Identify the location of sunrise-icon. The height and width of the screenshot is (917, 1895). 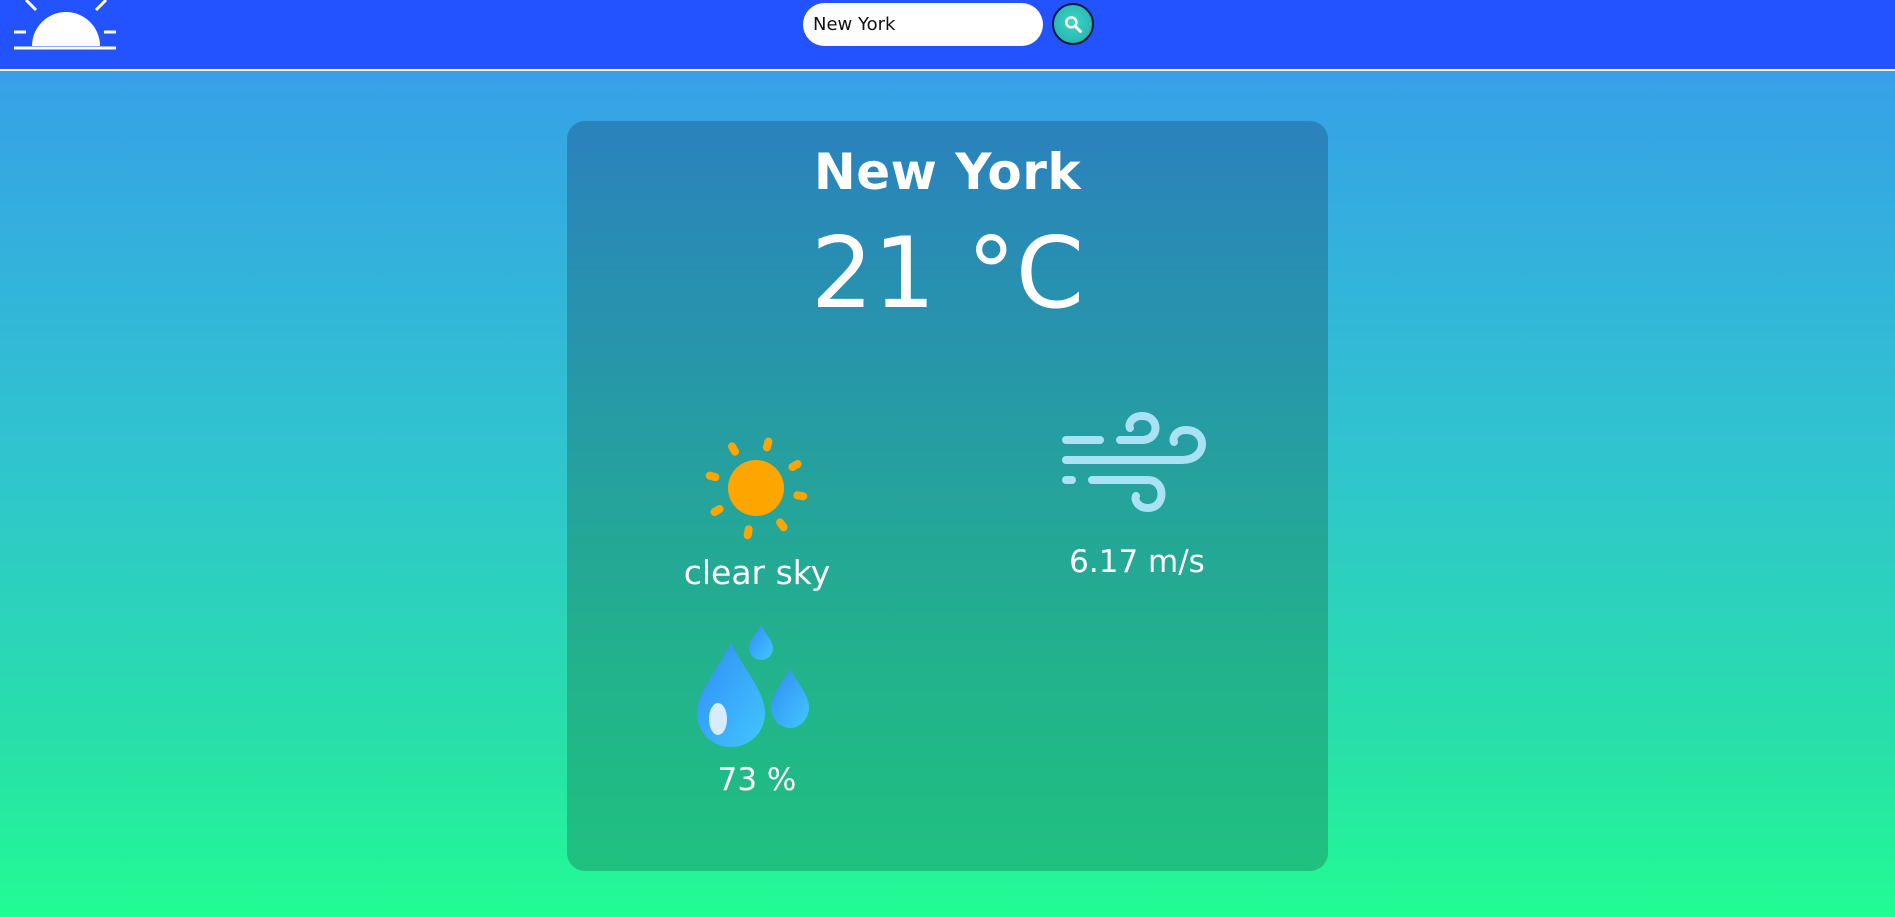
(65, 25).